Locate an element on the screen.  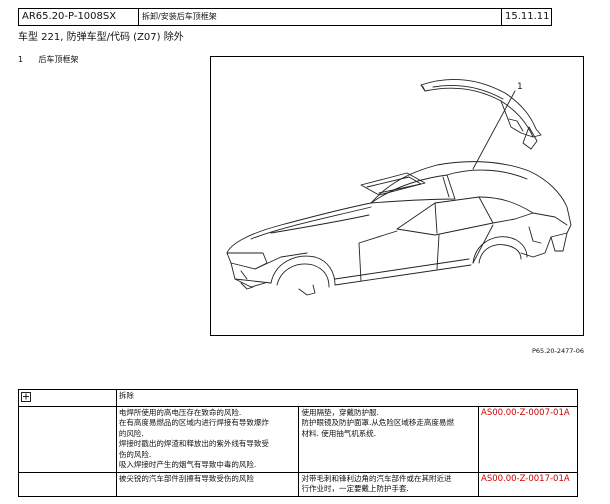
risk-cell: 被尖锐的汽车部件刮擦有导致受伤的风险 is located at coordinates (207, 484).